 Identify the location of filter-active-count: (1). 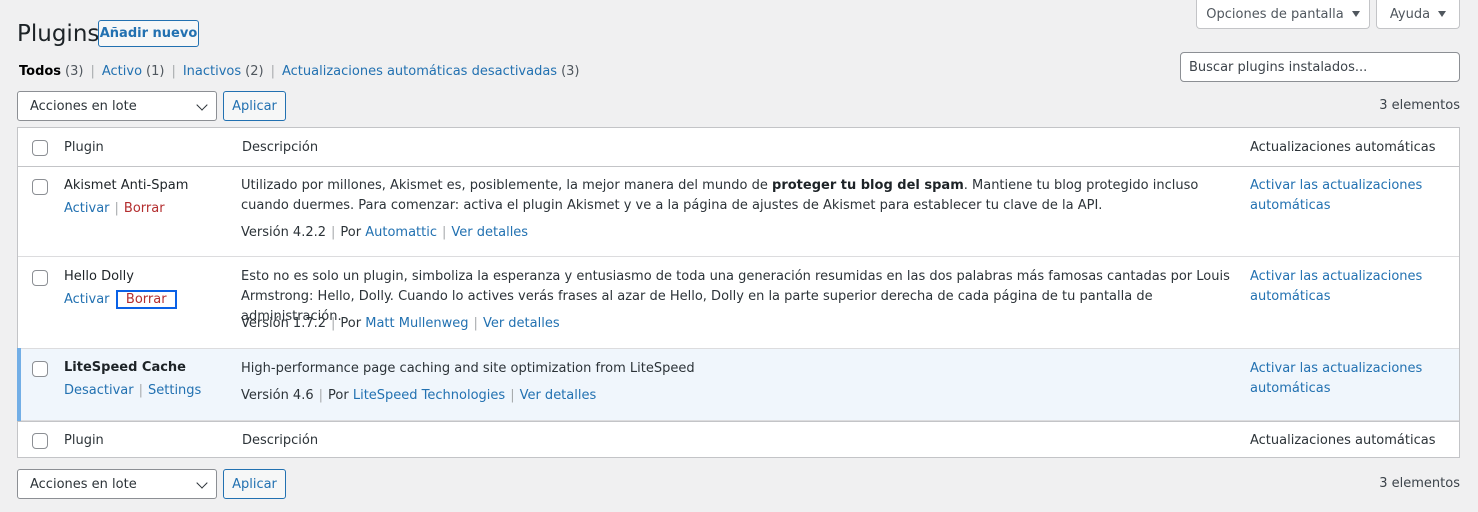
(155, 71).